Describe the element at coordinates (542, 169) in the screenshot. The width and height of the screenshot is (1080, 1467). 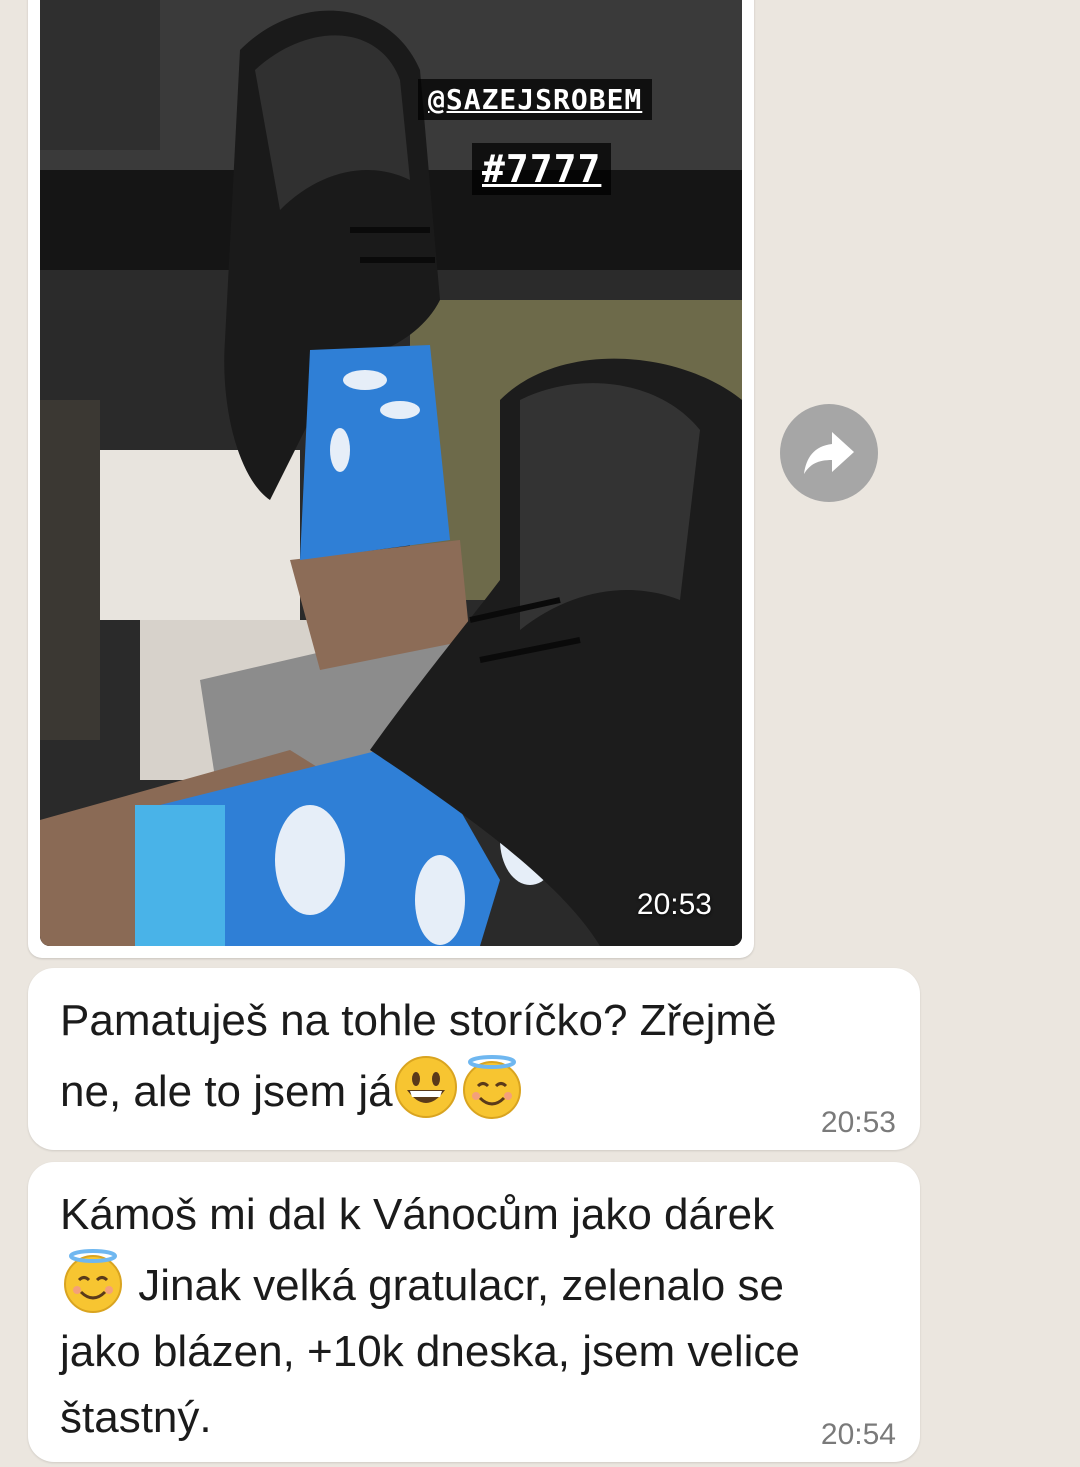
I see `story-hashtag-sticker: #7777` at that location.